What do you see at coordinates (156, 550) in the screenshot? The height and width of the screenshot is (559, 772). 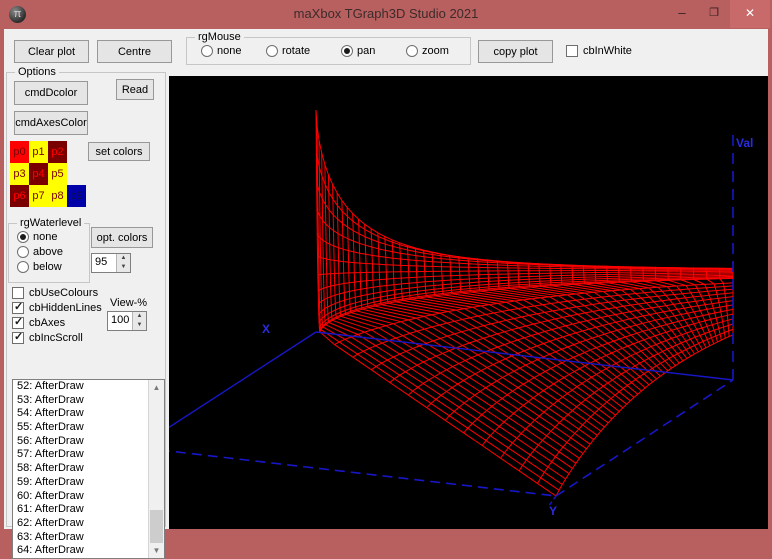 I see `scroll-down-icon: ▼` at bounding box center [156, 550].